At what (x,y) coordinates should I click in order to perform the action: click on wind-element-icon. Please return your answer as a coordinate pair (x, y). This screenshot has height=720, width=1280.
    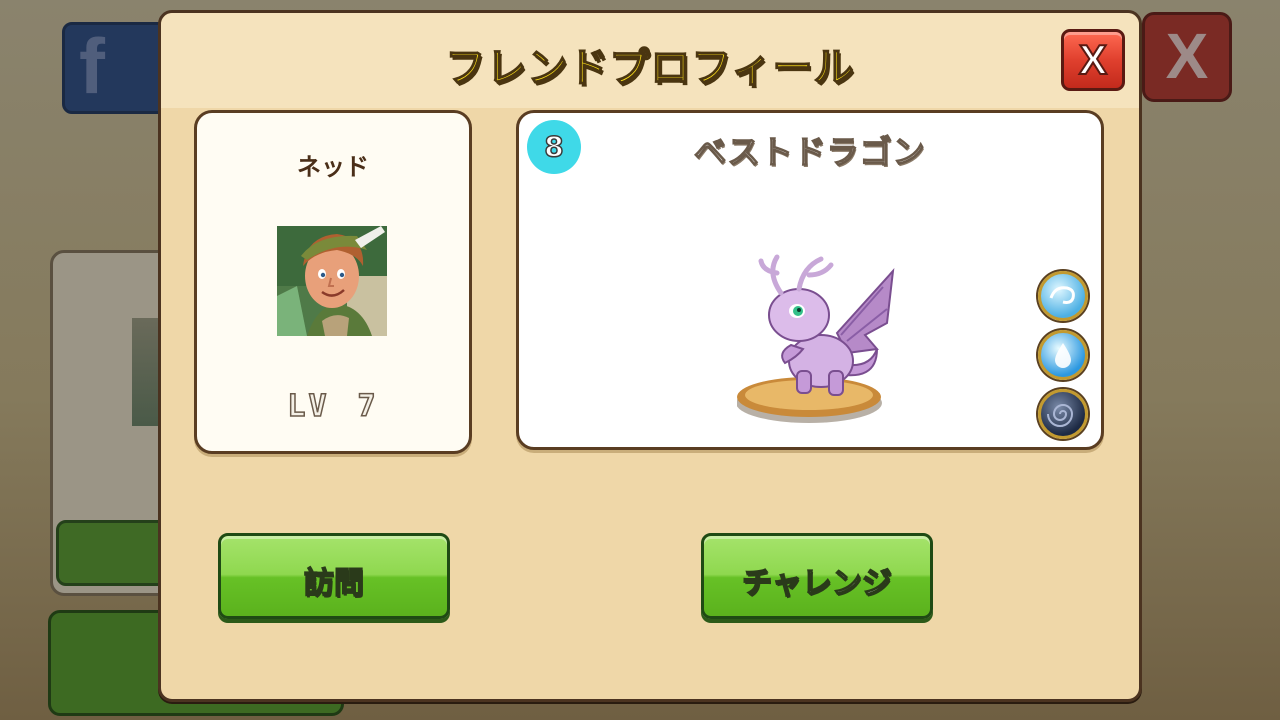
    Looking at the image, I should click on (1063, 296).